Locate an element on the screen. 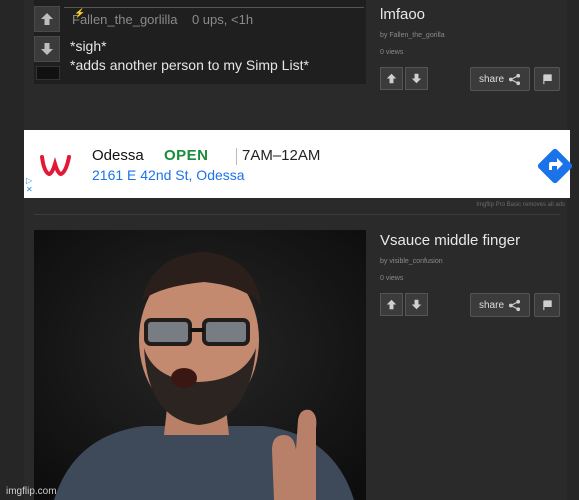 The height and width of the screenshot is (500, 579). post1-downvote-button is located at coordinates (416, 78).